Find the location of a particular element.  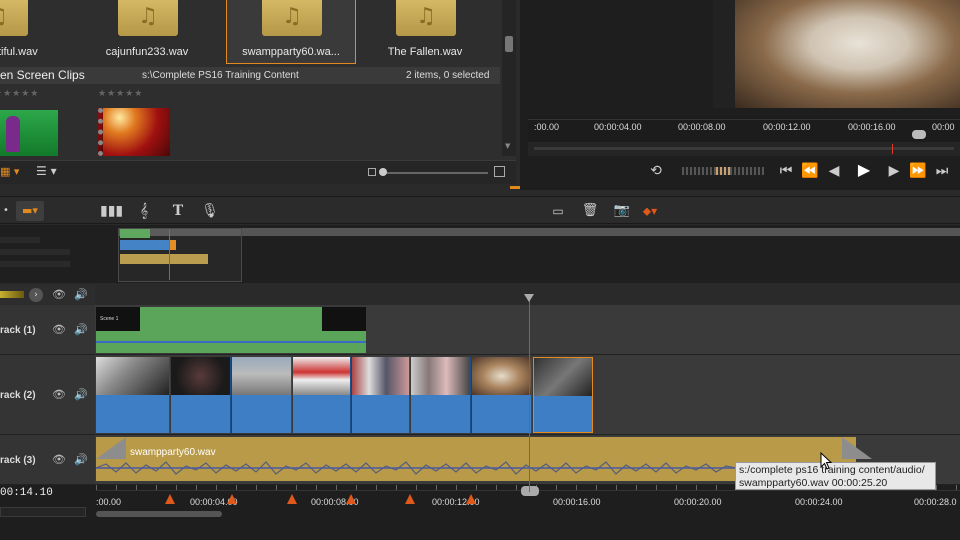

jog-shuttle is located at coordinates (723, 171).